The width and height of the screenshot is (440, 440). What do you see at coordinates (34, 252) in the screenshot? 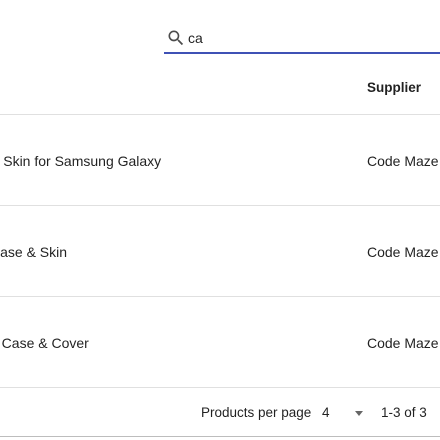
I see `product-name-cell: Case & Skin` at bounding box center [34, 252].